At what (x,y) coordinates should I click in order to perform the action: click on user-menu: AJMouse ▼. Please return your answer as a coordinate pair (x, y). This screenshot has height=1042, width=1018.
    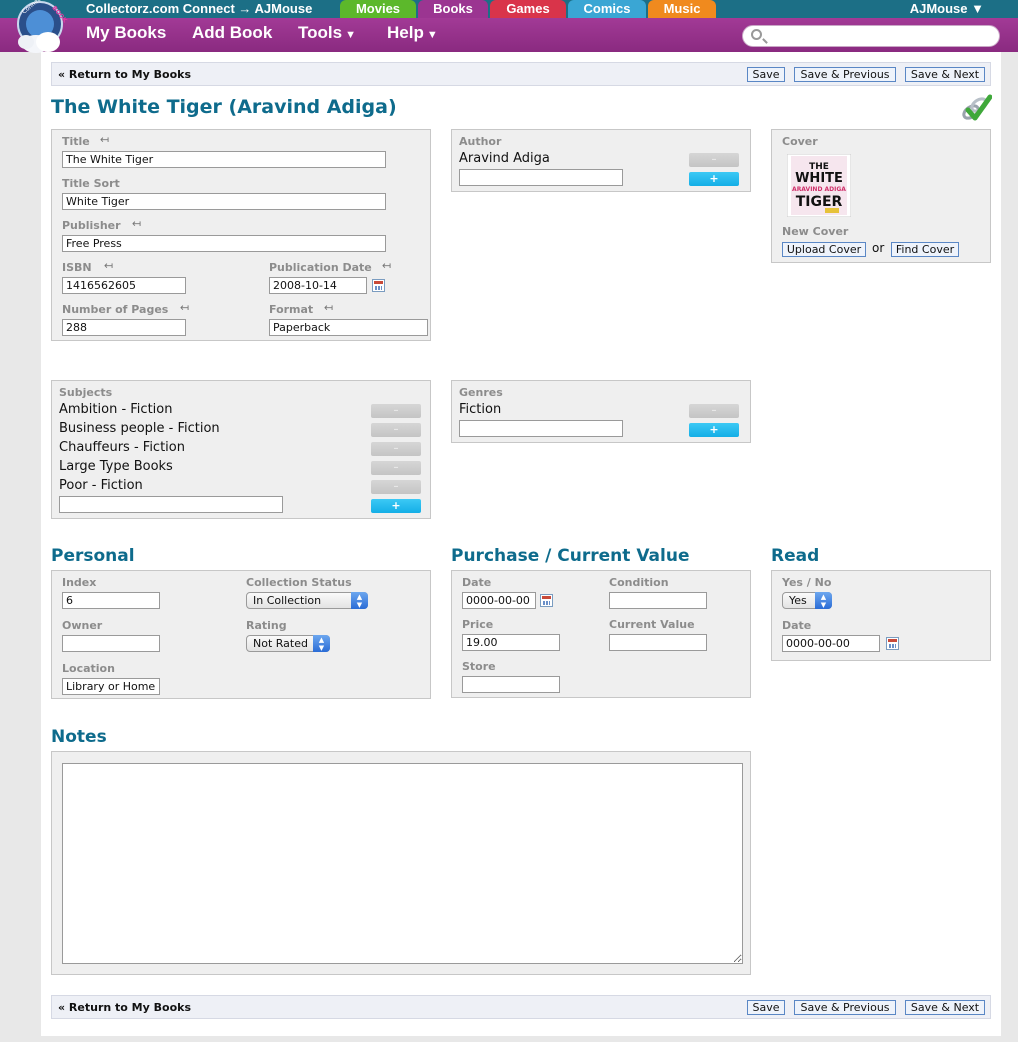
    Looking at the image, I should click on (947, 8).